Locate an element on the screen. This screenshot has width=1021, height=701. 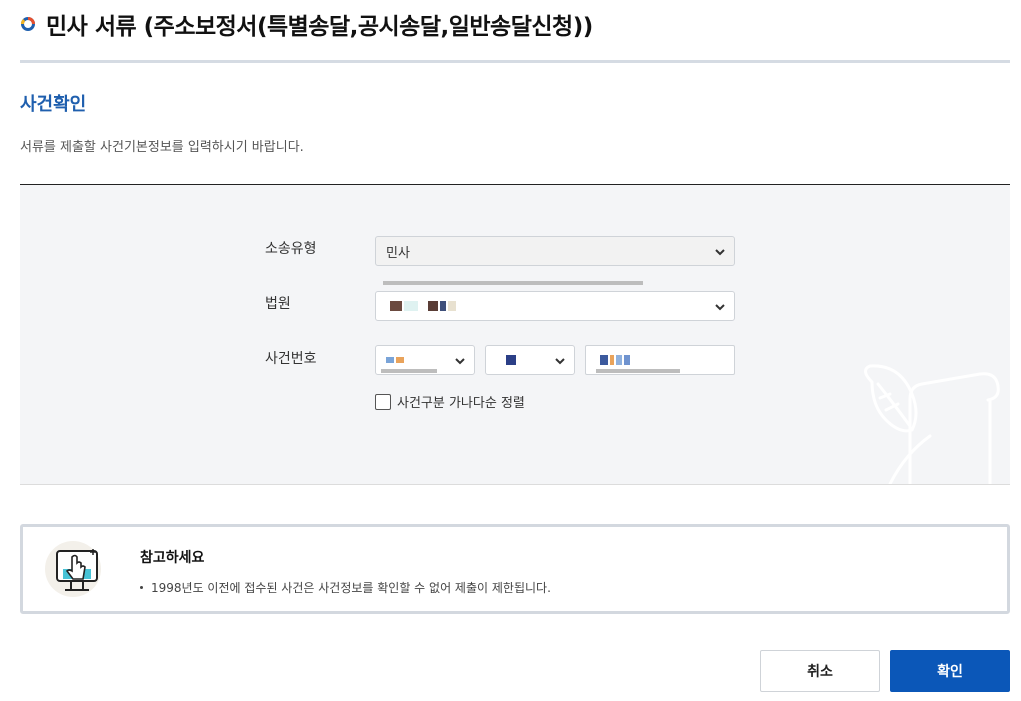
confirm-button: 확인 is located at coordinates (950, 671).